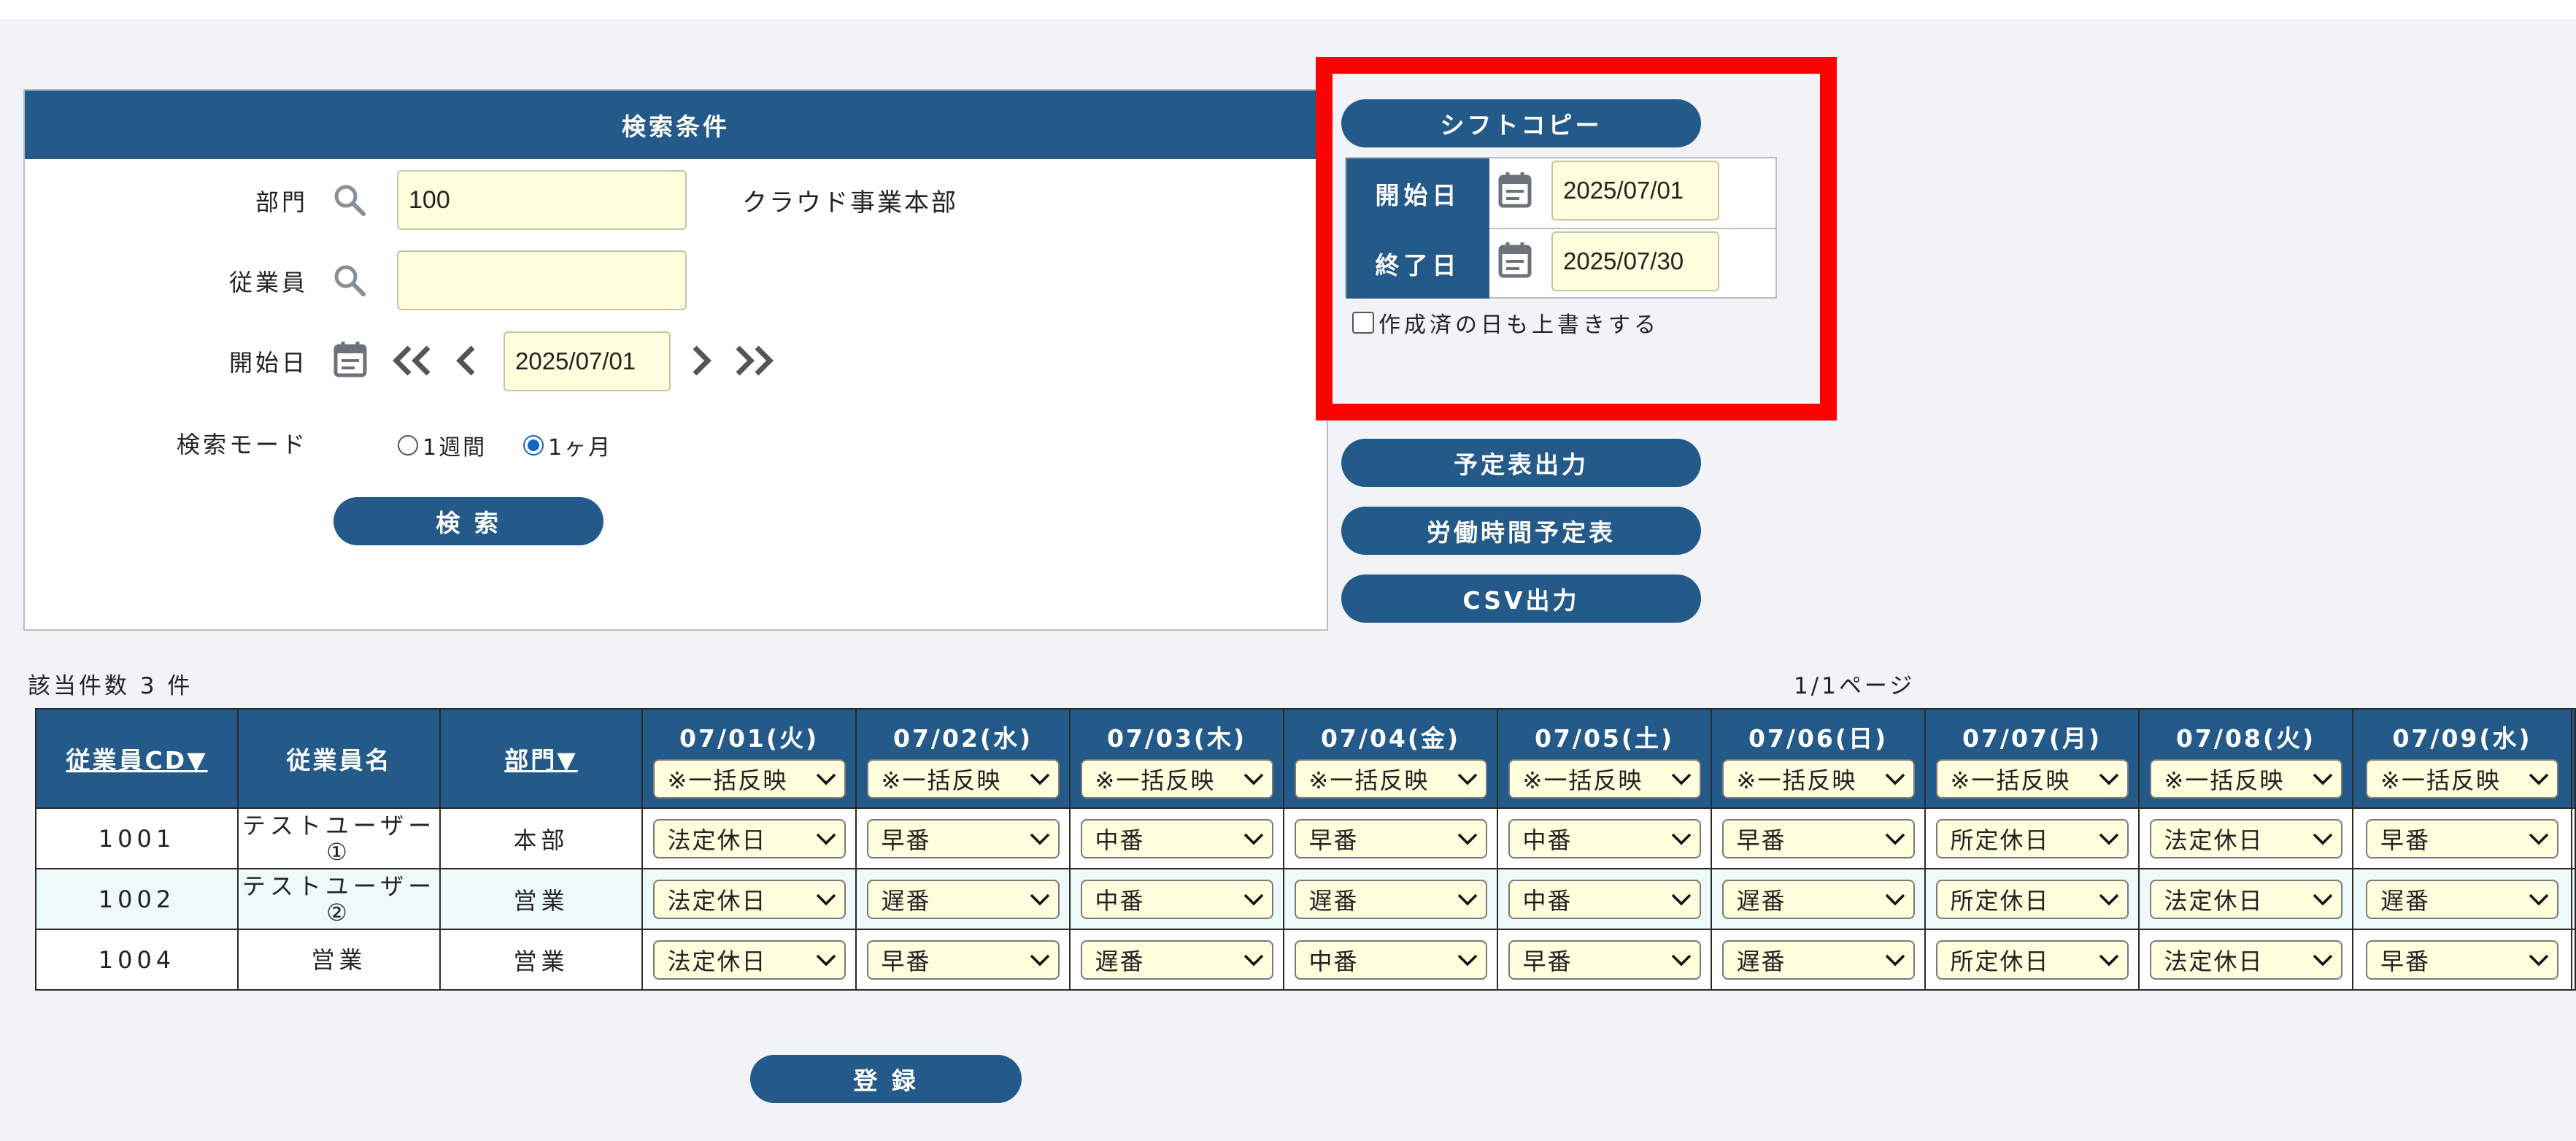 The image size is (2576, 1141). Describe the element at coordinates (350, 359) in the screenshot. I see `calendar-icon` at that location.